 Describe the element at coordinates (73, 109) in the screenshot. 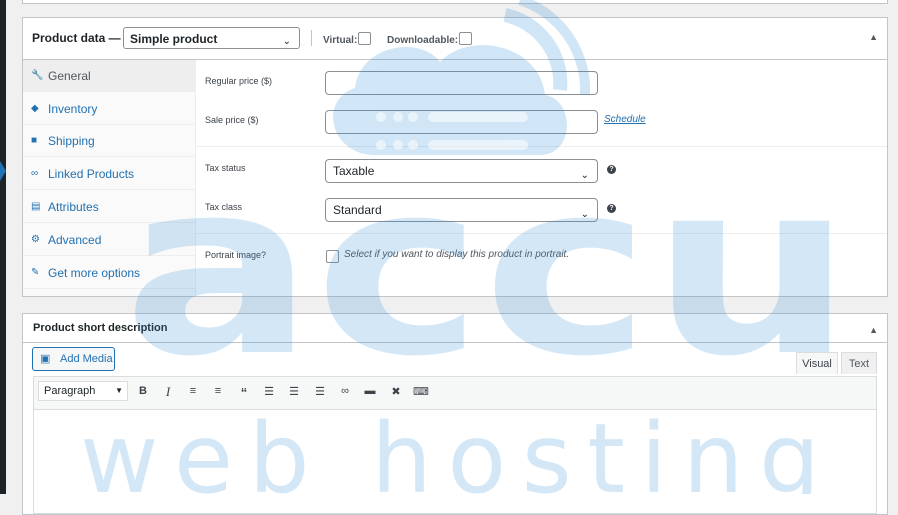

I see `tab-label: Inventory` at that location.